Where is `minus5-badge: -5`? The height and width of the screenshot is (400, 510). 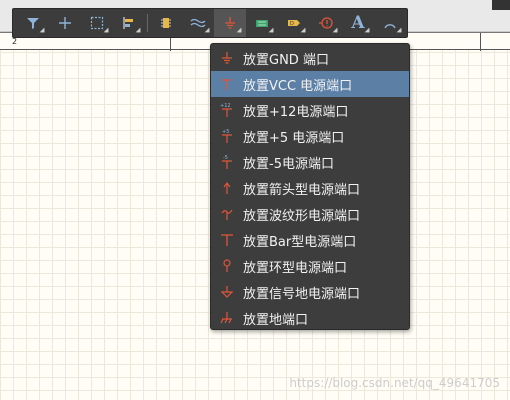 minus5-badge: -5 is located at coordinates (225, 158).